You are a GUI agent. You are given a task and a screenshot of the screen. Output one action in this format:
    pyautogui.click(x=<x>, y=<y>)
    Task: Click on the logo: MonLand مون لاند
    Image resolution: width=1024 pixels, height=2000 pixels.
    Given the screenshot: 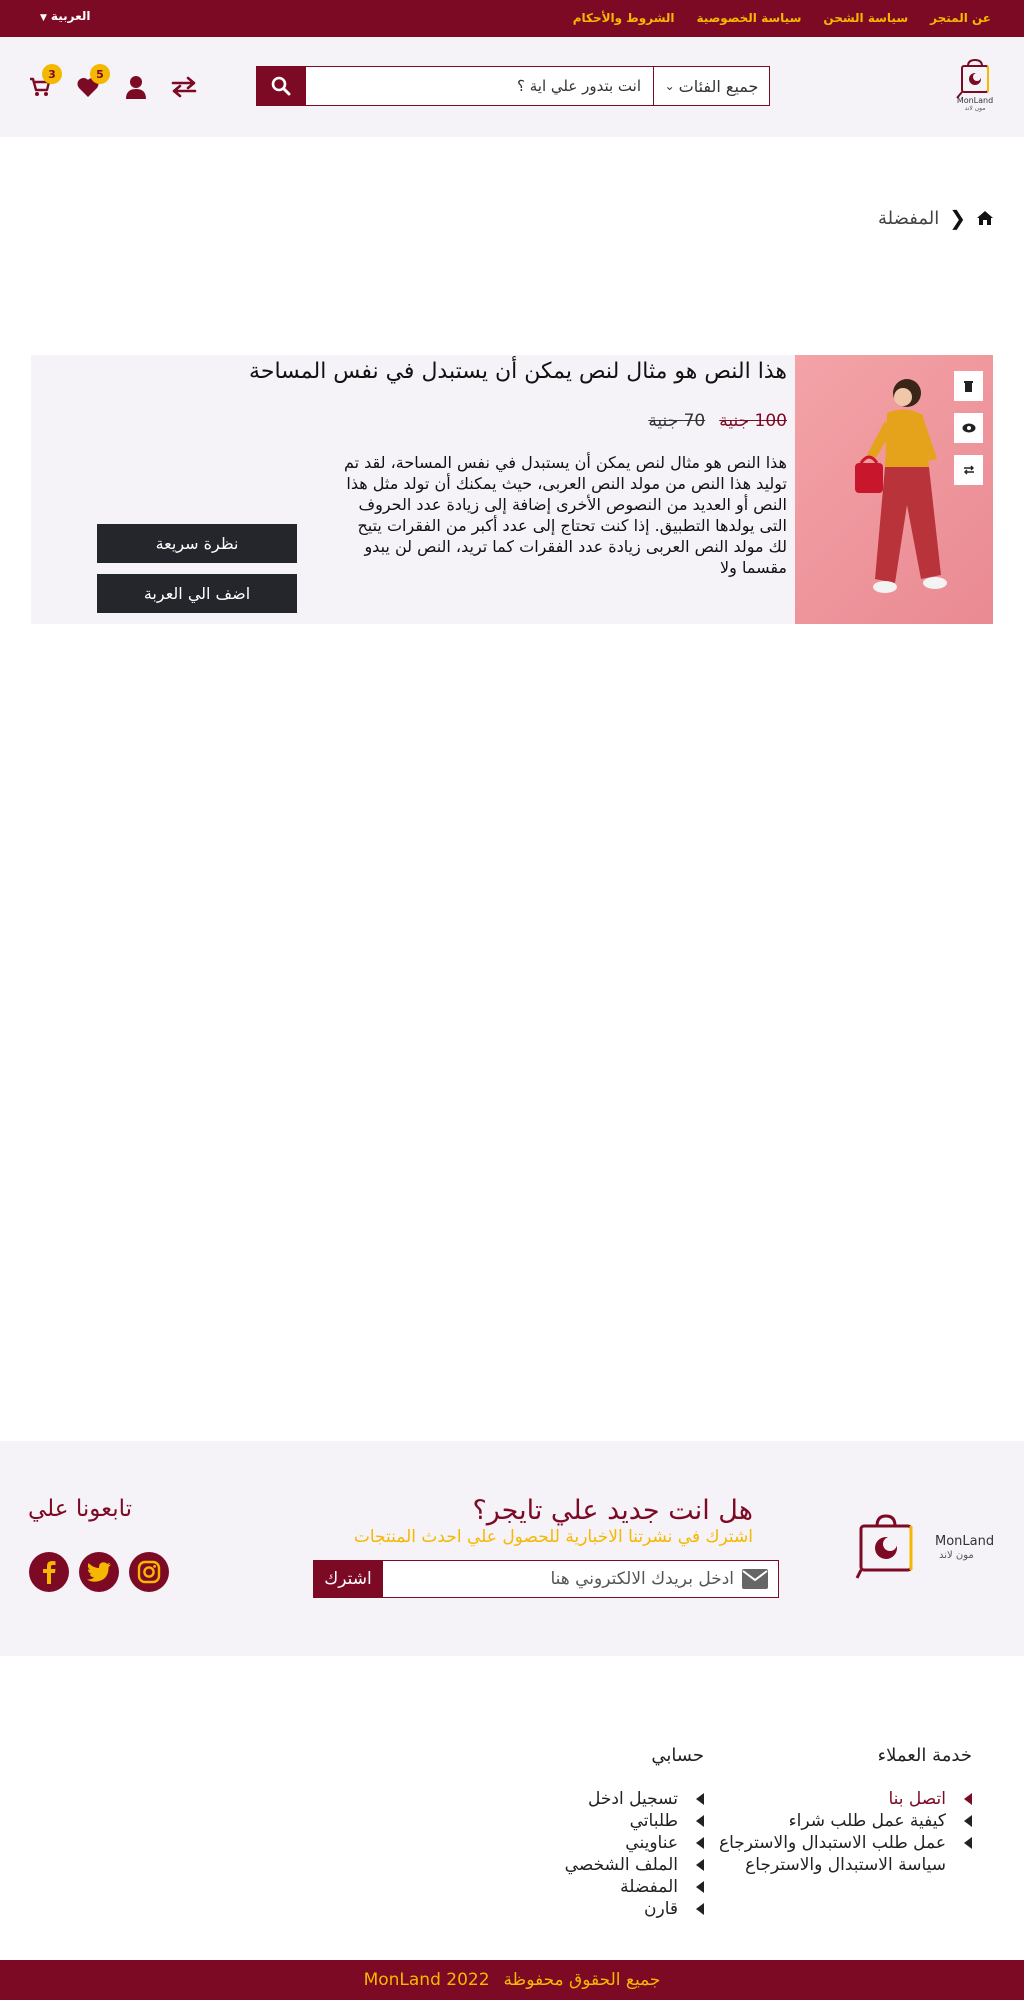 What is the action you would take?
    pyautogui.click(x=975, y=86)
    